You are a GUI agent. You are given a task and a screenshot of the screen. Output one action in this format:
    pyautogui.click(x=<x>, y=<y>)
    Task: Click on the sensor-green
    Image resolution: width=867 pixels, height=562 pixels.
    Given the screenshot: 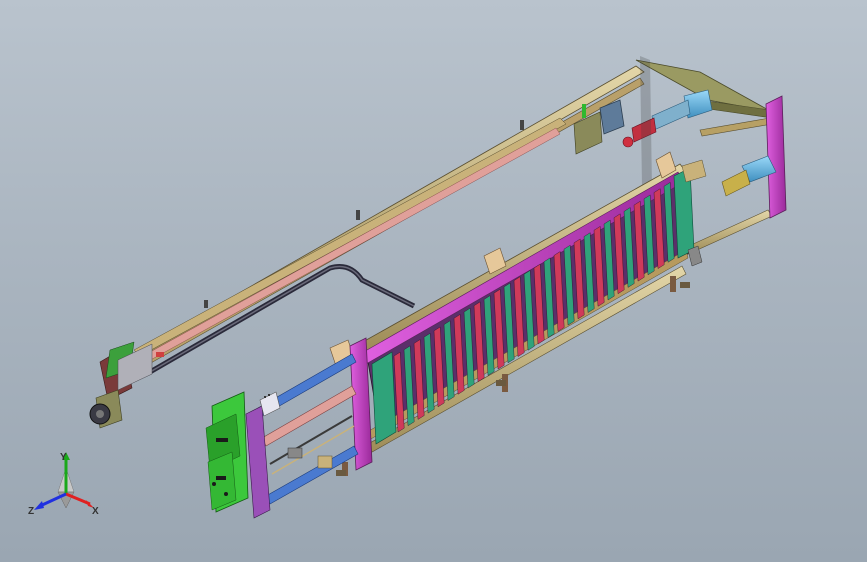 What is the action you would take?
    pyautogui.click(x=584, y=111)
    